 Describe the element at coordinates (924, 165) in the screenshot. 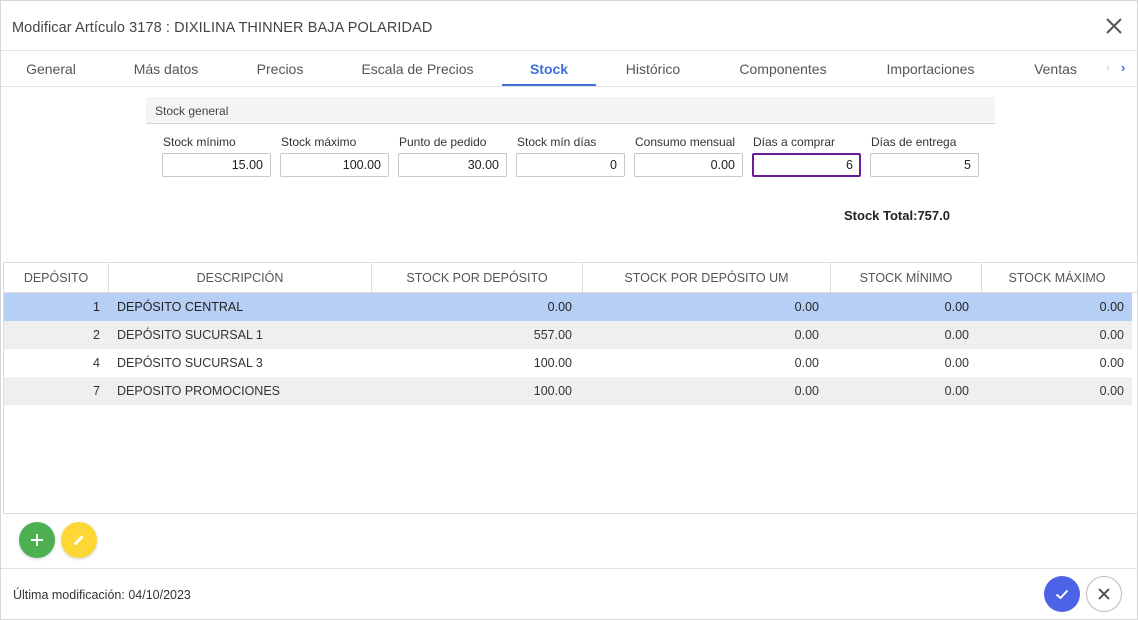

I see `dias-de-entrega-field: 5` at that location.